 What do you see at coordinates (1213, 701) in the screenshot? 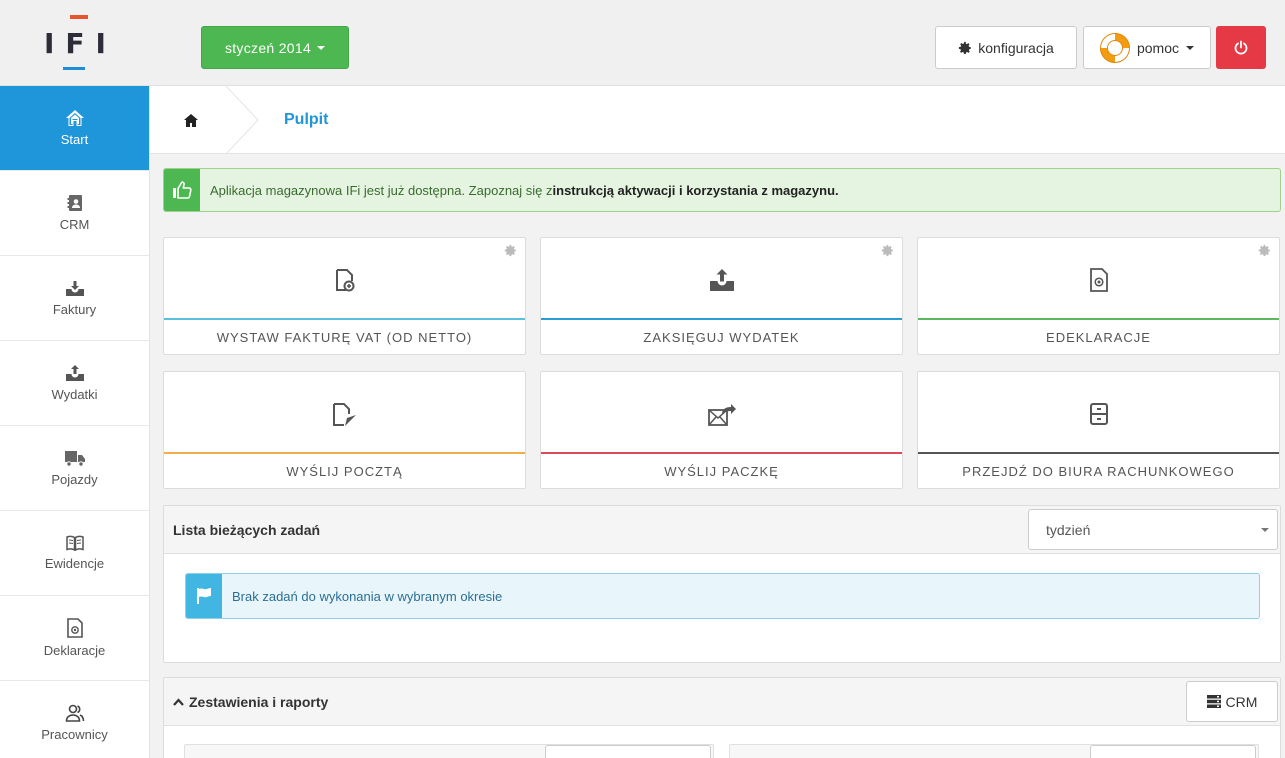
I see `server-icon` at bounding box center [1213, 701].